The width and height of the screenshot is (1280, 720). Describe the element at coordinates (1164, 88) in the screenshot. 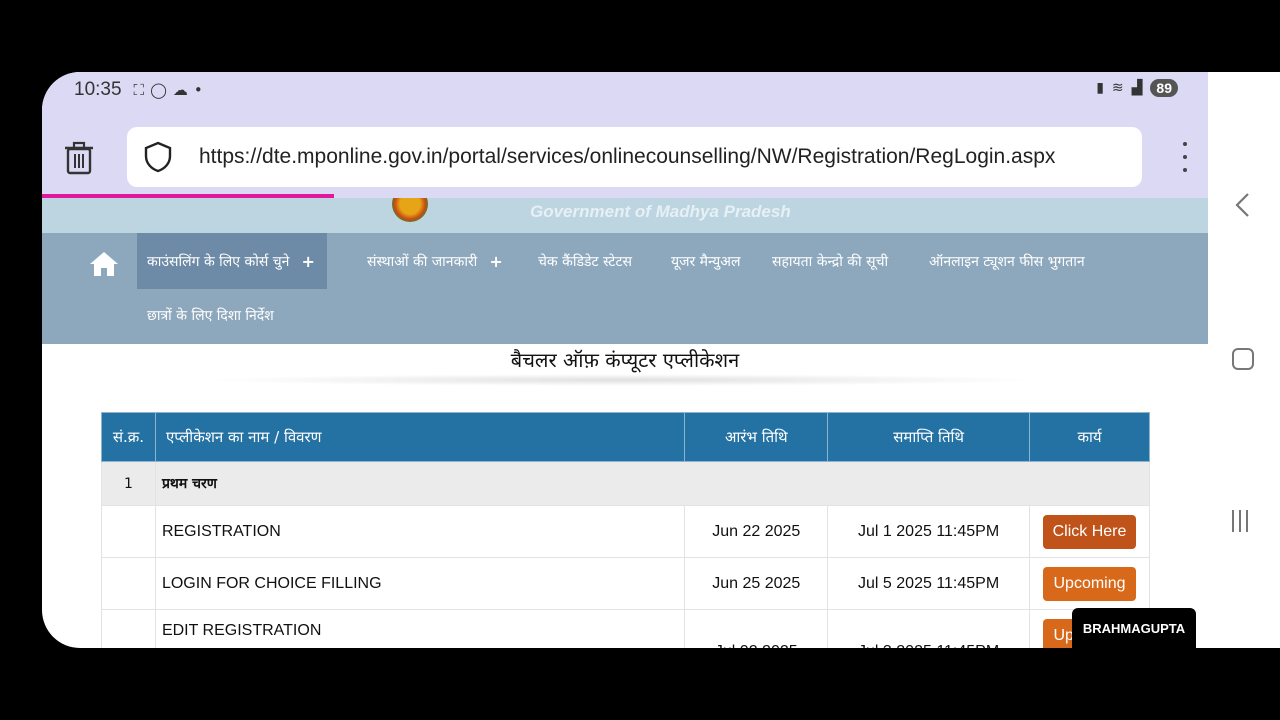

I see `battery-indicator: 89` at that location.